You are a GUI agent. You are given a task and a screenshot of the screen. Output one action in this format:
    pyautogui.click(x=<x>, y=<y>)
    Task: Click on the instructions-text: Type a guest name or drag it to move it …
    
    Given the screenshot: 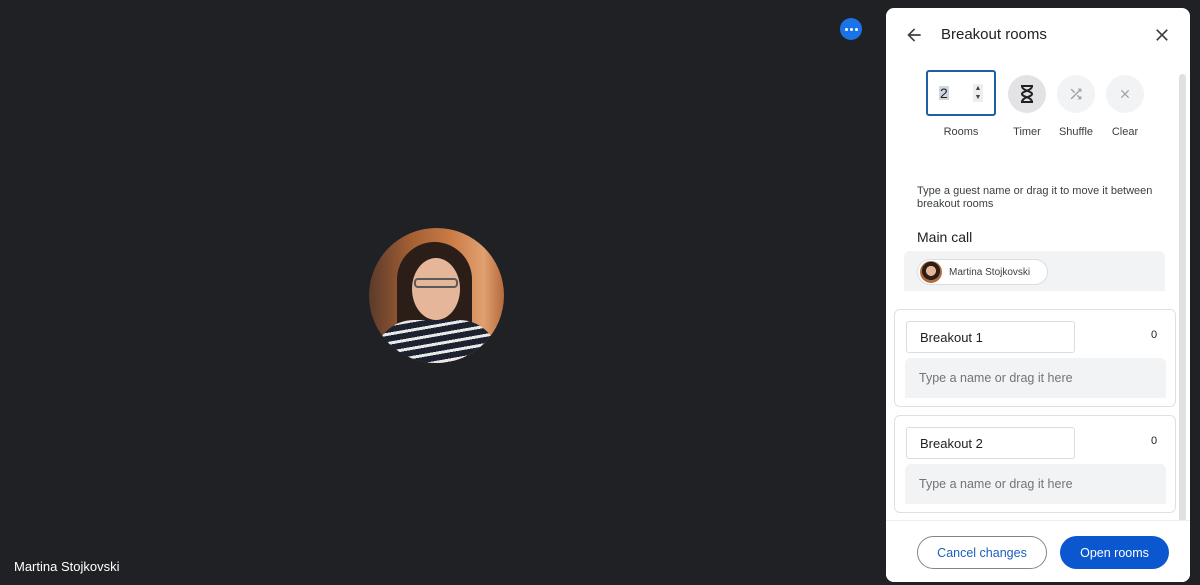 What is the action you would take?
    pyautogui.click(x=1035, y=197)
    